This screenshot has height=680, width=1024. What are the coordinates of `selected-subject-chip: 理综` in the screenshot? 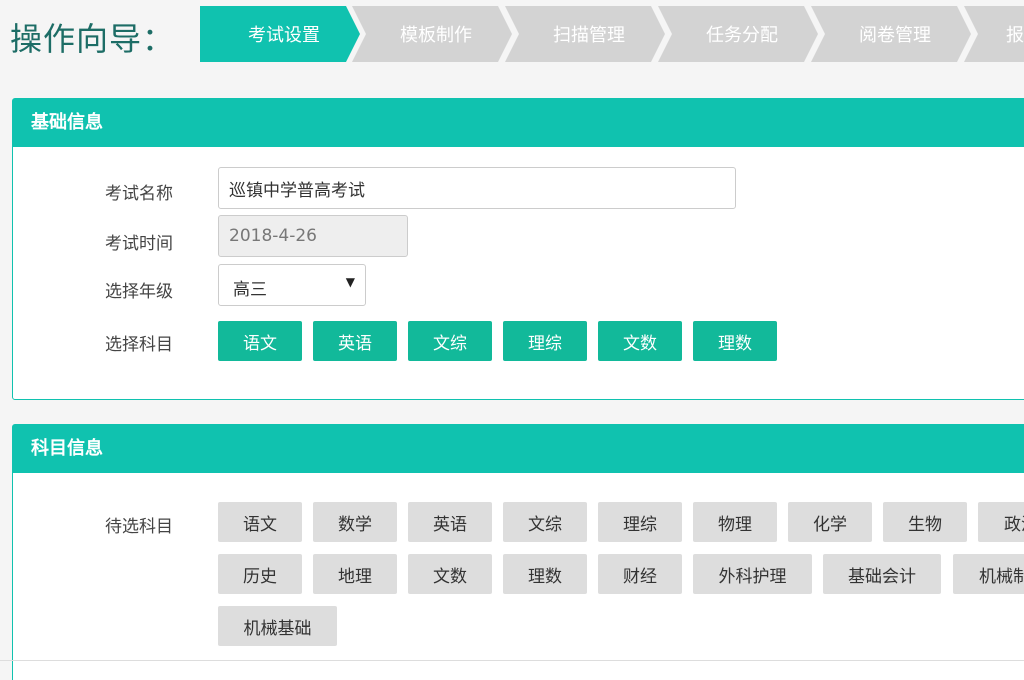 It's located at (545, 341).